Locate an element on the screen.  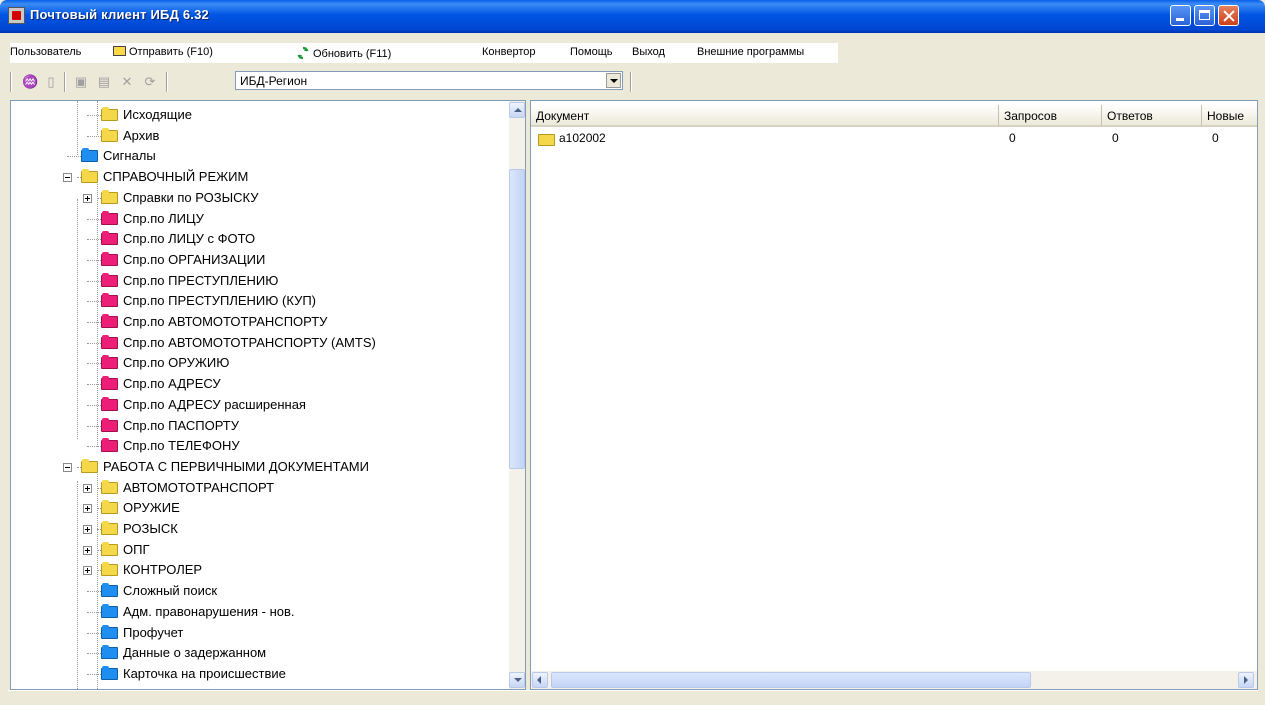
menu-user: Пользователь is located at coordinates (45, 52).